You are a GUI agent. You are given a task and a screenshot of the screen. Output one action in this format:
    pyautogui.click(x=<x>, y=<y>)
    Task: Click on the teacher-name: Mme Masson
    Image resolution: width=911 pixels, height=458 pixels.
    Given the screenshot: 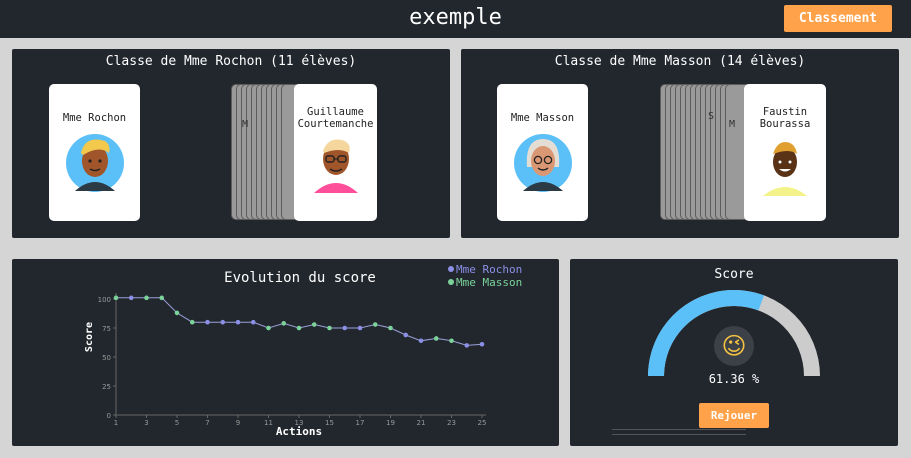 What is the action you would take?
    pyautogui.click(x=542, y=118)
    